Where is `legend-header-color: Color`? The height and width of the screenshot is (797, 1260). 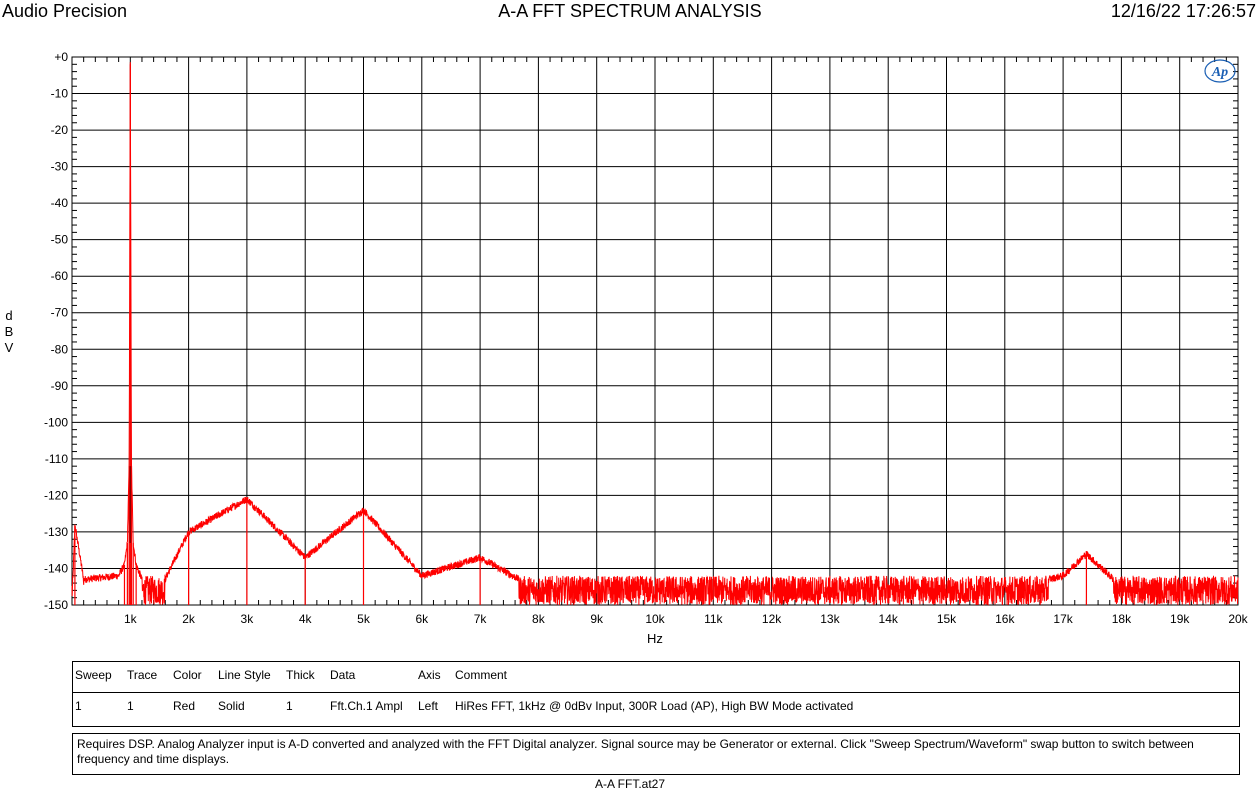 legend-header-color: Color is located at coordinates (187, 675).